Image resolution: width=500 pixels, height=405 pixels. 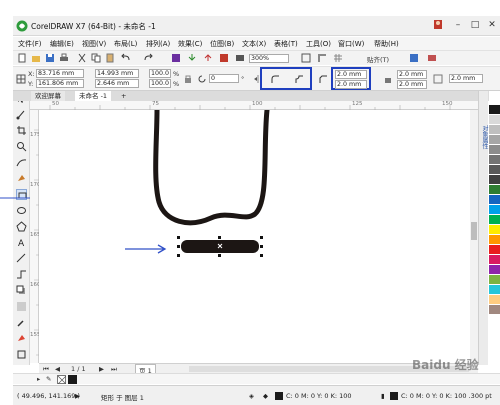 What do you see at coordinates (484, 137) in the screenshot?
I see `docker-tab-object-properties: 对象属性` at bounding box center [484, 137].